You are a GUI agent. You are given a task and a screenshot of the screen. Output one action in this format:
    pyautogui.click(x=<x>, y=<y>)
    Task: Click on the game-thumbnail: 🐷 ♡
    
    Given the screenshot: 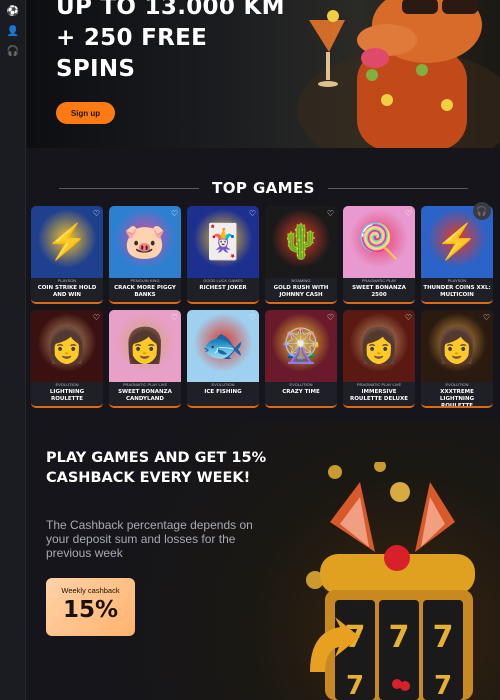 What is the action you would take?
    pyautogui.click(x=145, y=242)
    